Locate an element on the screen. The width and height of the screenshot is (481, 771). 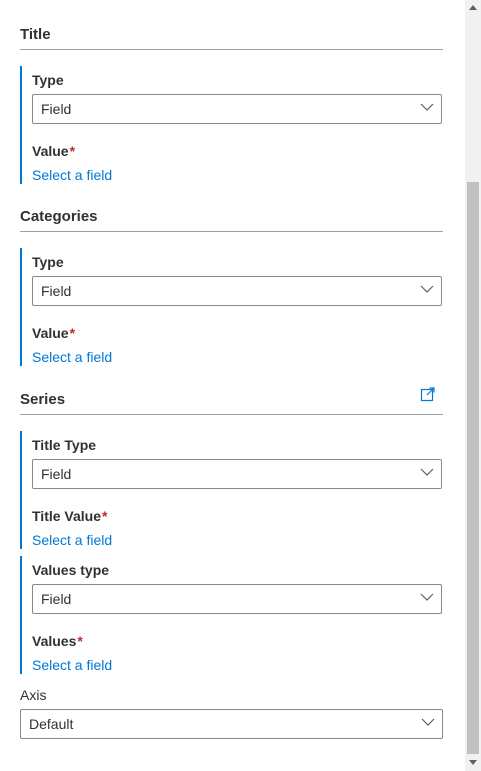
series-title-value-label: Title Value* is located at coordinates (70, 516).